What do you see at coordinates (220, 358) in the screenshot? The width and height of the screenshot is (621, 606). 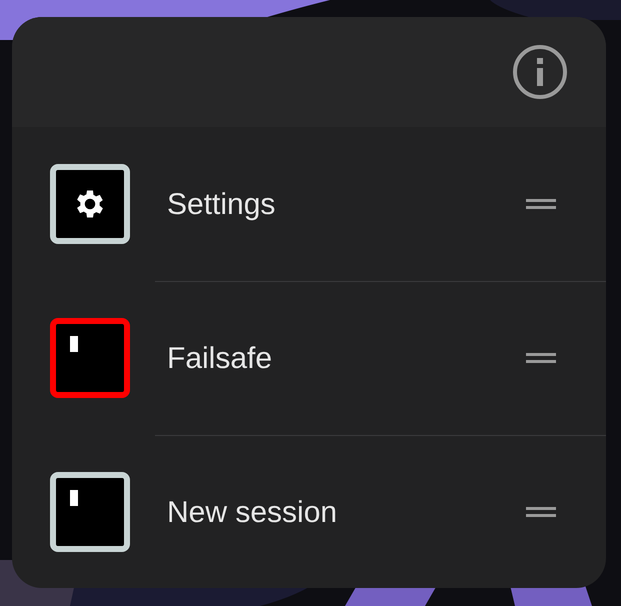 I see `shortcut-label: Failsafe` at bounding box center [220, 358].